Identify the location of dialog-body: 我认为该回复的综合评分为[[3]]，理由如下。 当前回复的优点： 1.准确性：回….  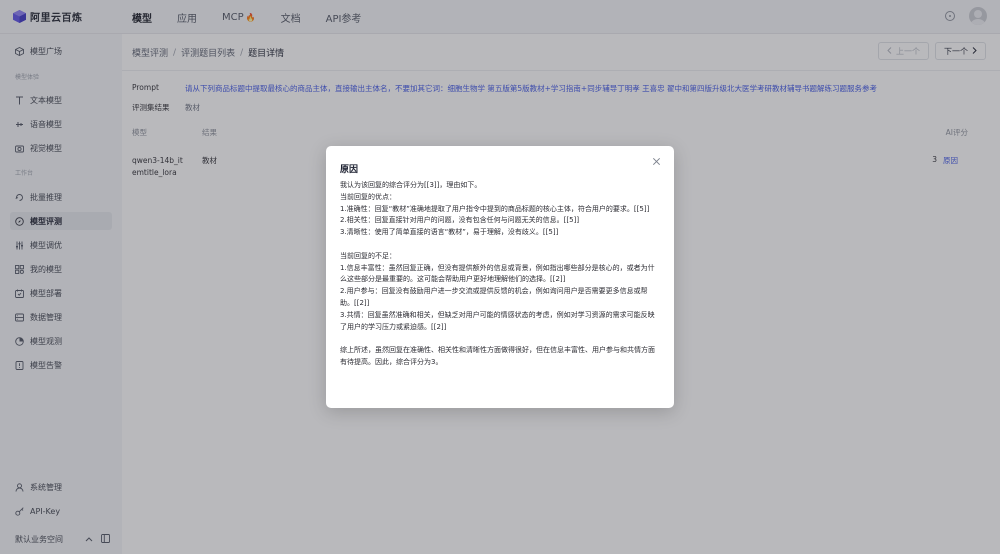
(499, 274).